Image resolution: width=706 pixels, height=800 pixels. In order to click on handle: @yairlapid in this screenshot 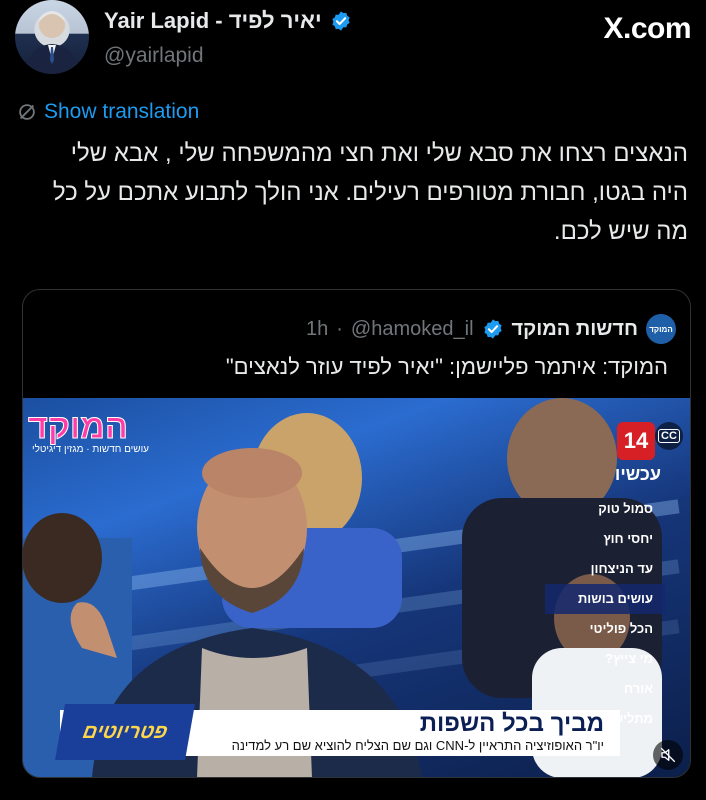, I will do `click(154, 56)`.